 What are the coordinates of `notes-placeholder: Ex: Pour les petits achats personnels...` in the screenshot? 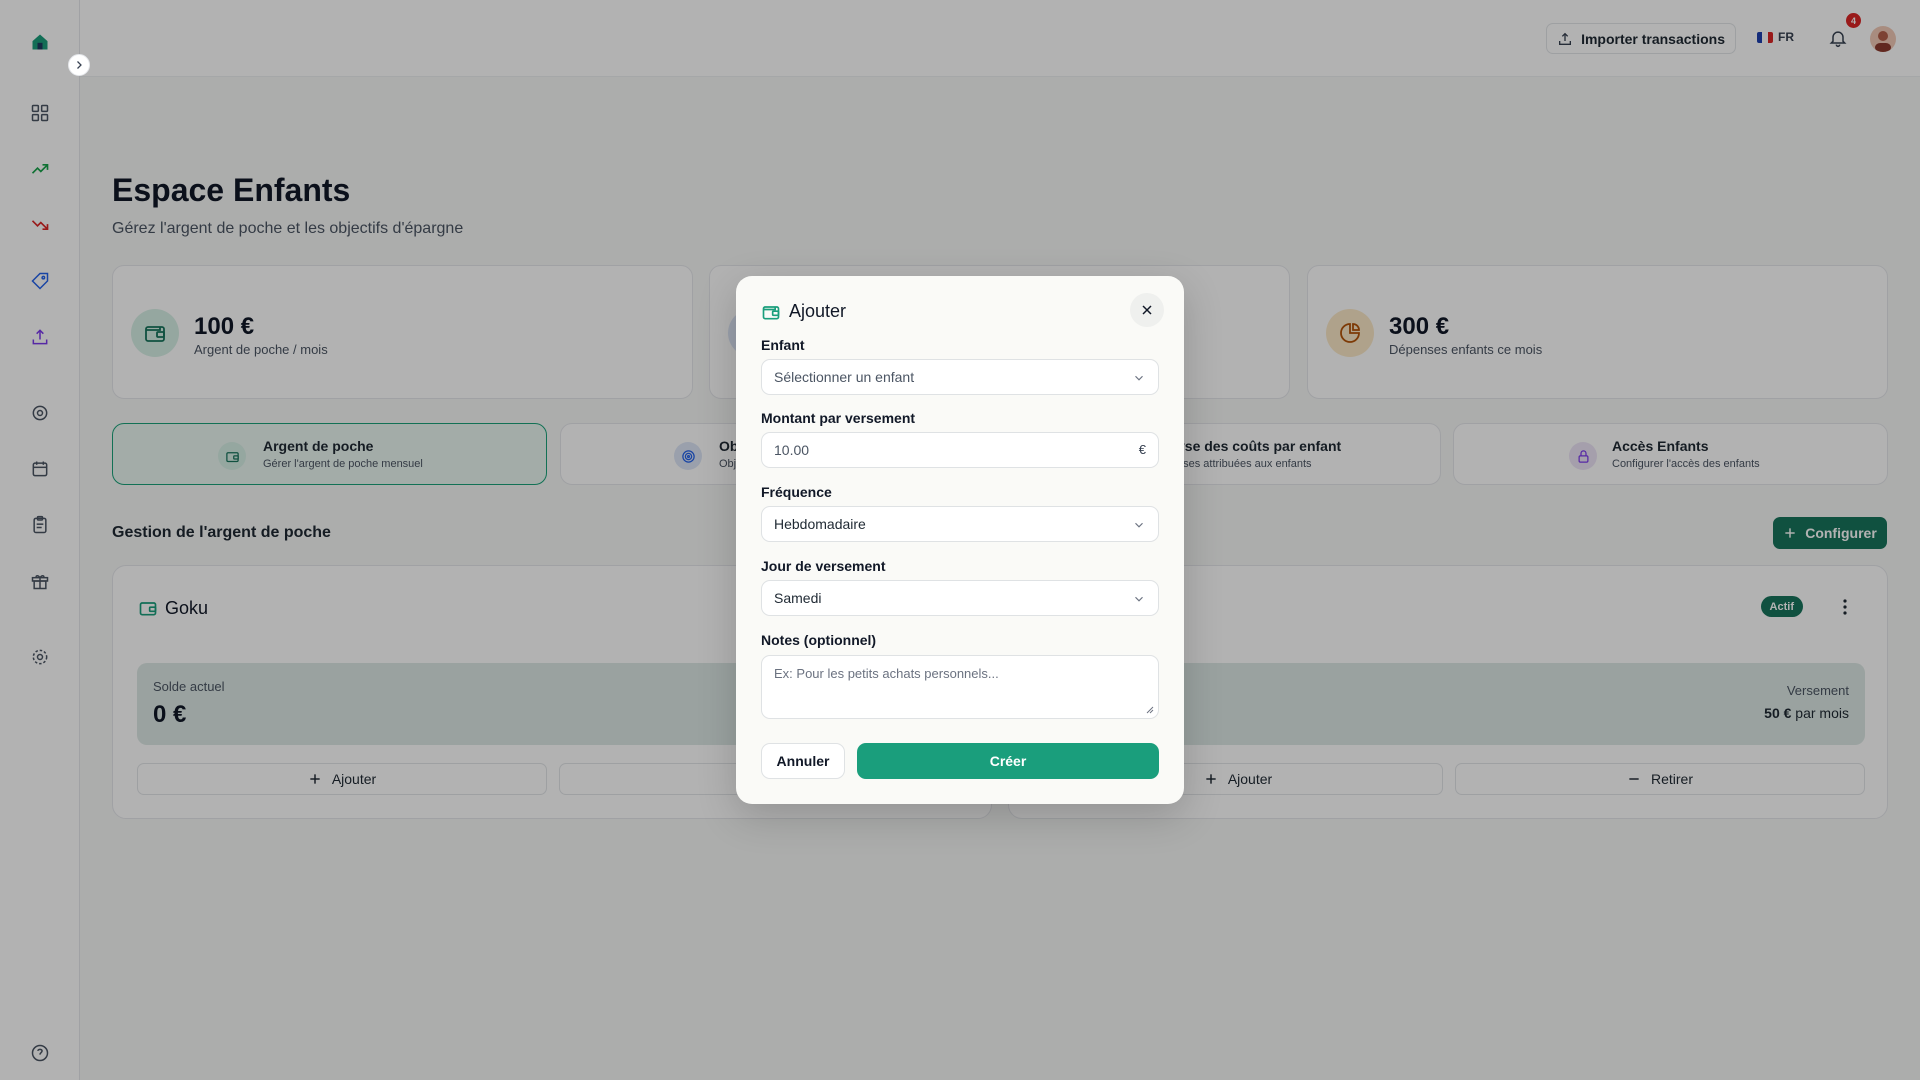 It's located at (886, 673).